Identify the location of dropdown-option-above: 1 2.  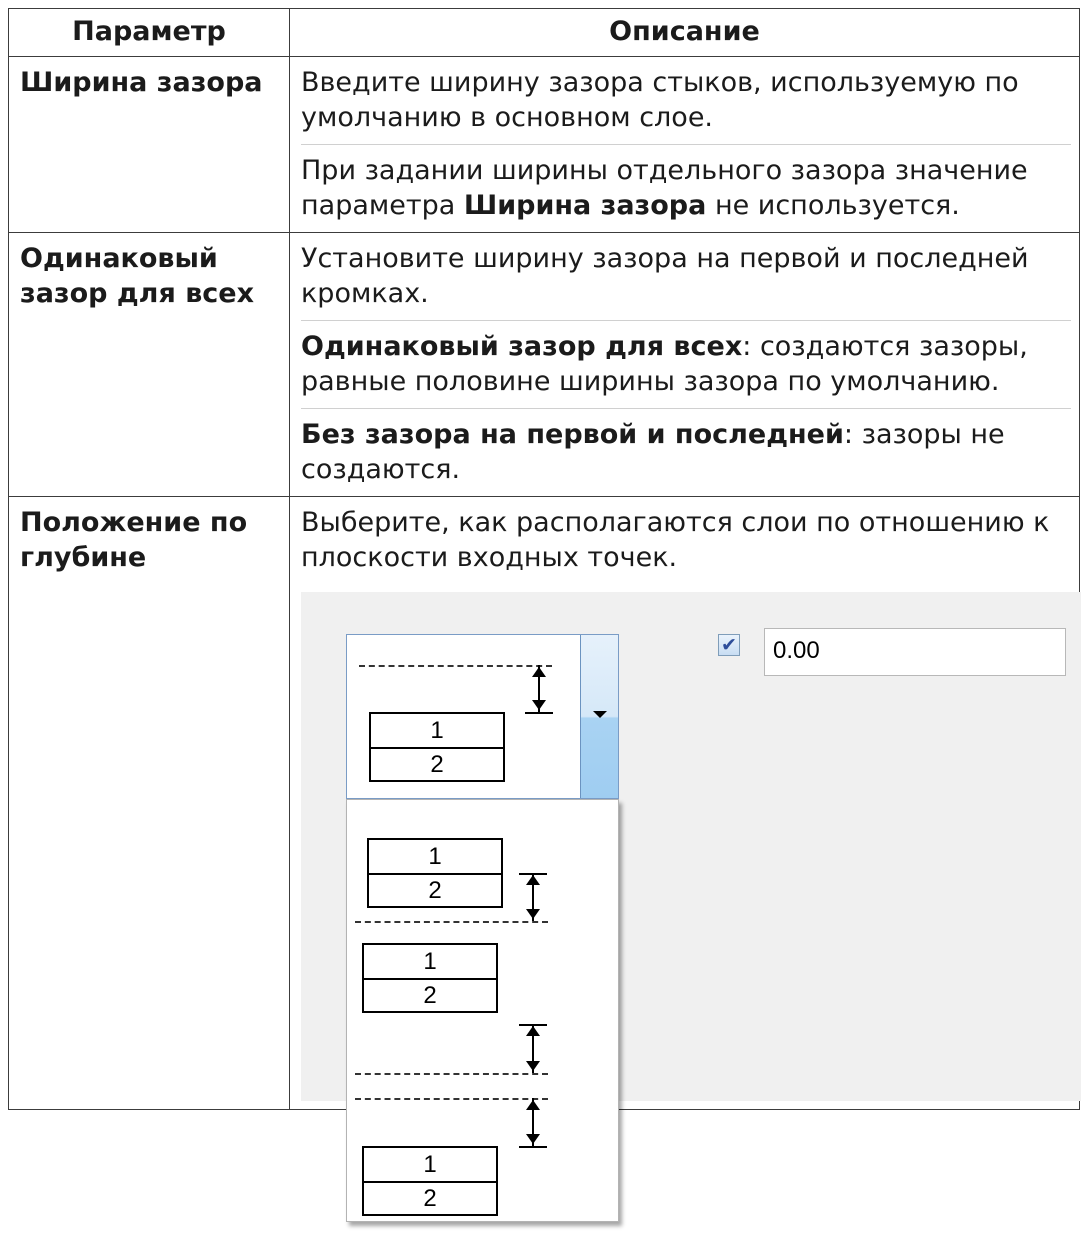
(482, 1148).